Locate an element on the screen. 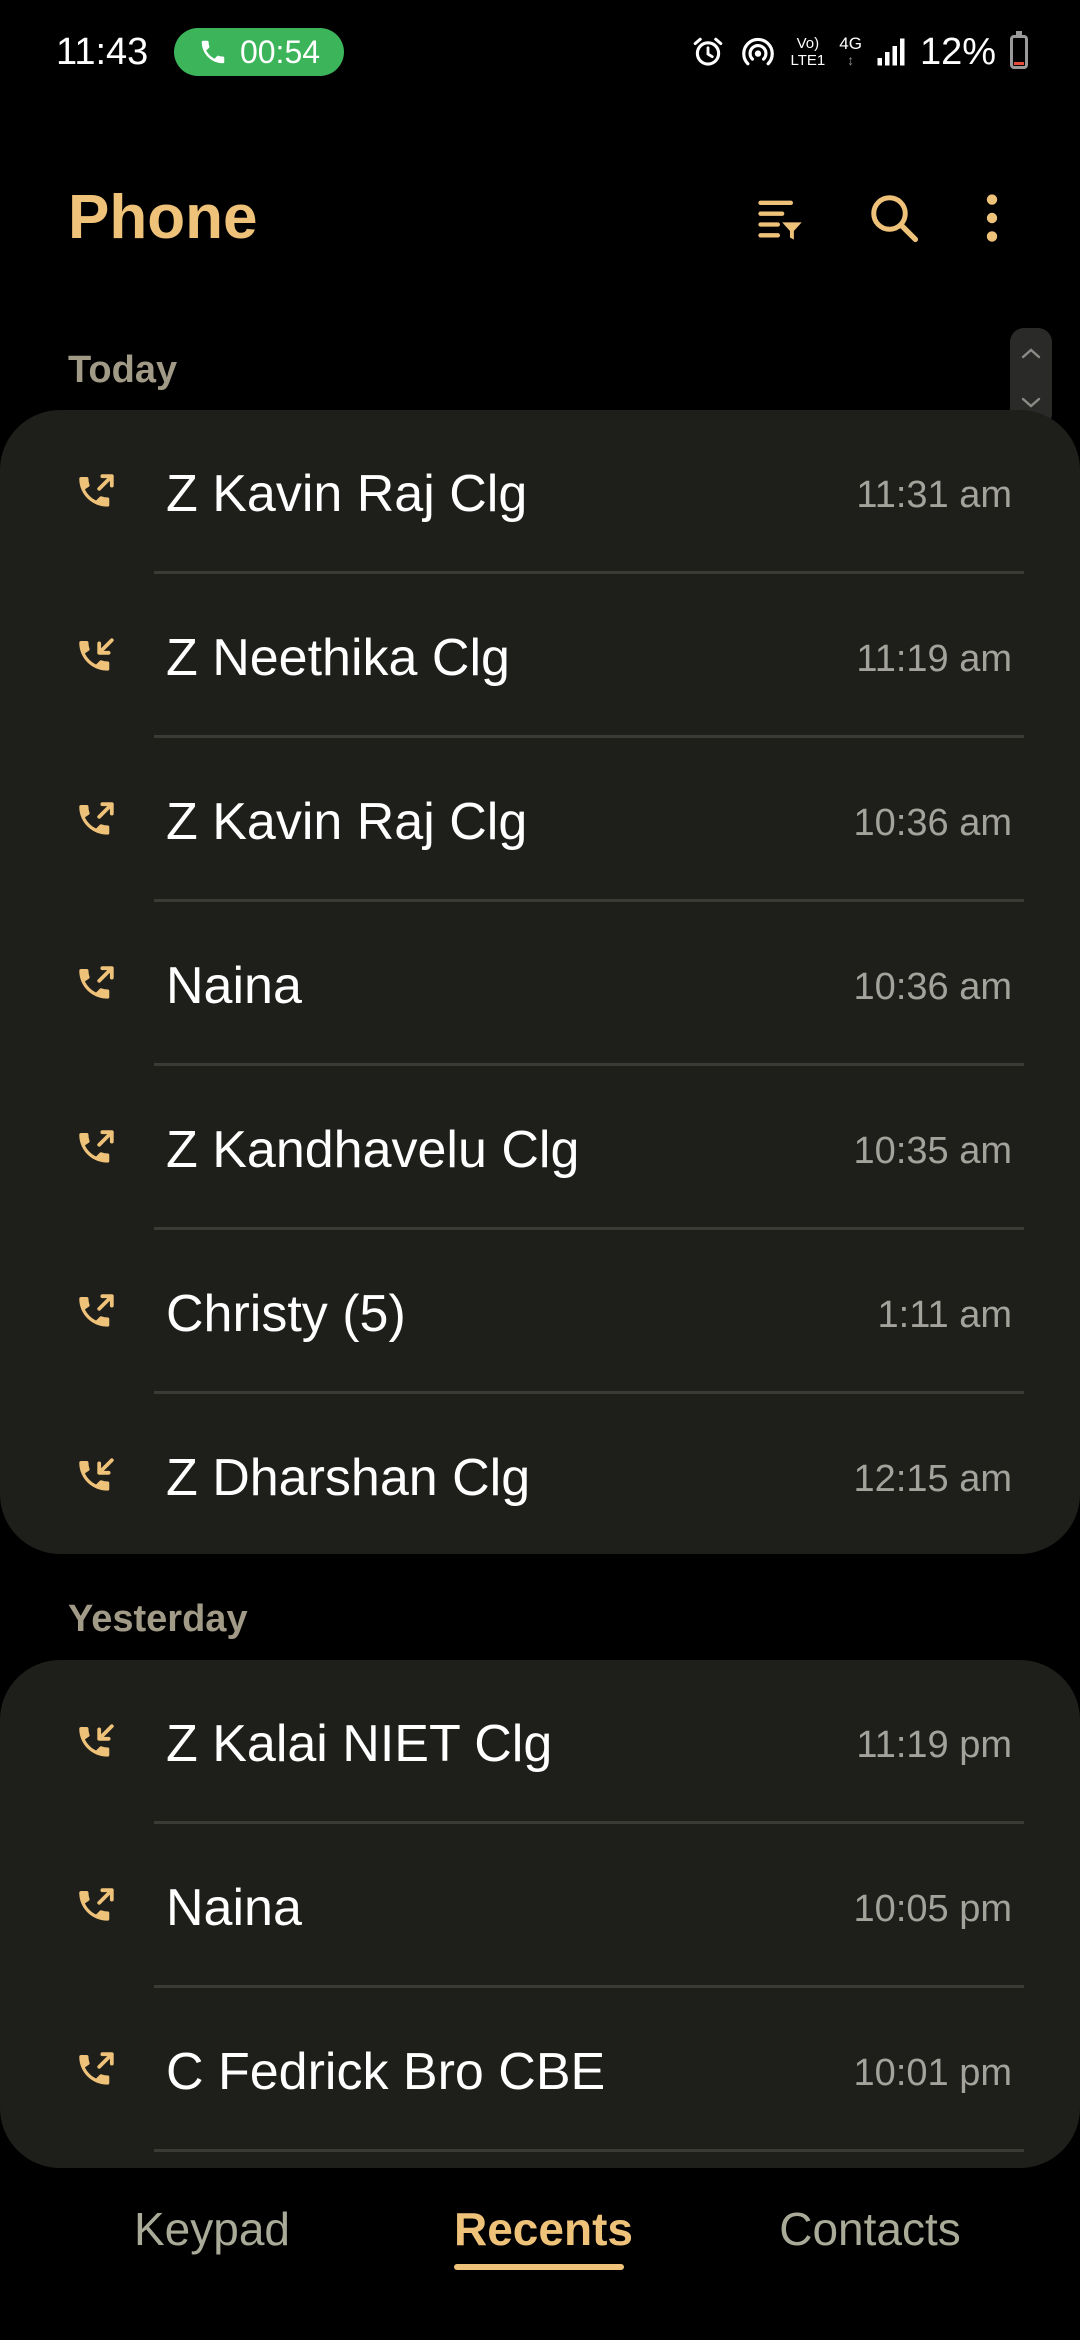 The image size is (1080, 2340). caller-name: C Fedrick Bro CBE is located at coordinates (386, 2072).